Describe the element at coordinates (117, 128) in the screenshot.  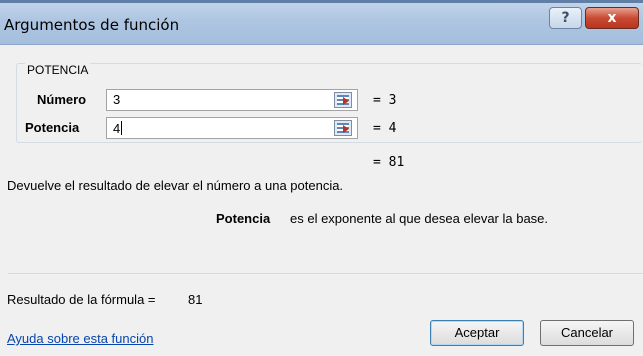
I see `potencia-value: 4` at that location.